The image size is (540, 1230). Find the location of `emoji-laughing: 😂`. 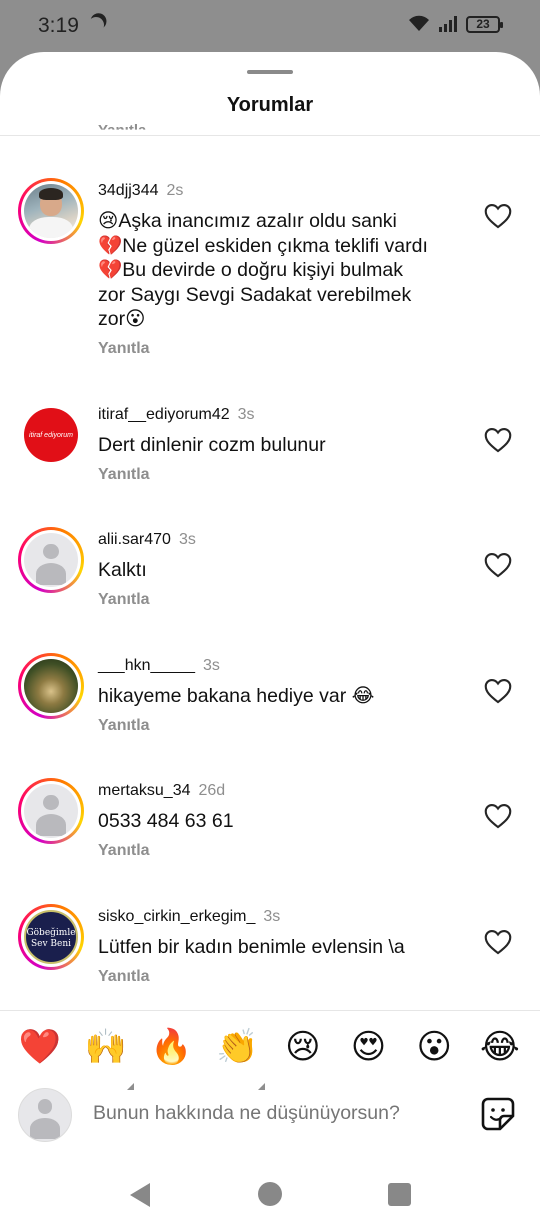

emoji-laughing: 😂 is located at coordinates (500, 1057).